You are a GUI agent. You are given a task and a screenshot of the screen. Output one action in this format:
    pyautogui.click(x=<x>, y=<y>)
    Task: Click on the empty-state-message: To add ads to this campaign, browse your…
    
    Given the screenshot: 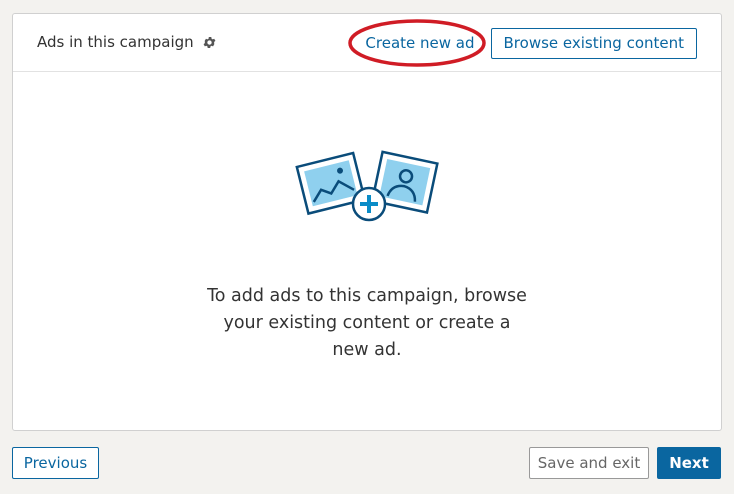 What is the action you would take?
    pyautogui.click(x=367, y=323)
    